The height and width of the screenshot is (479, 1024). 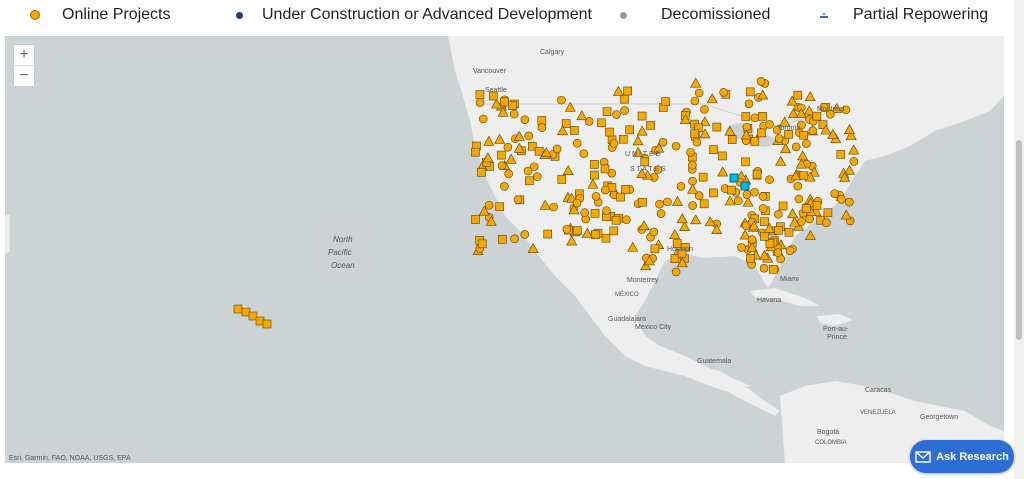 What do you see at coordinates (24, 75) in the screenshot?
I see `zoom-out-button: −` at bounding box center [24, 75].